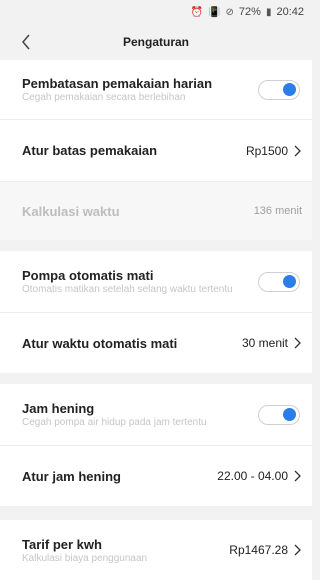  What do you see at coordinates (156, 211) in the screenshot?
I see `time-calc-row: Kalkulasi waktu 136 menit` at bounding box center [156, 211].